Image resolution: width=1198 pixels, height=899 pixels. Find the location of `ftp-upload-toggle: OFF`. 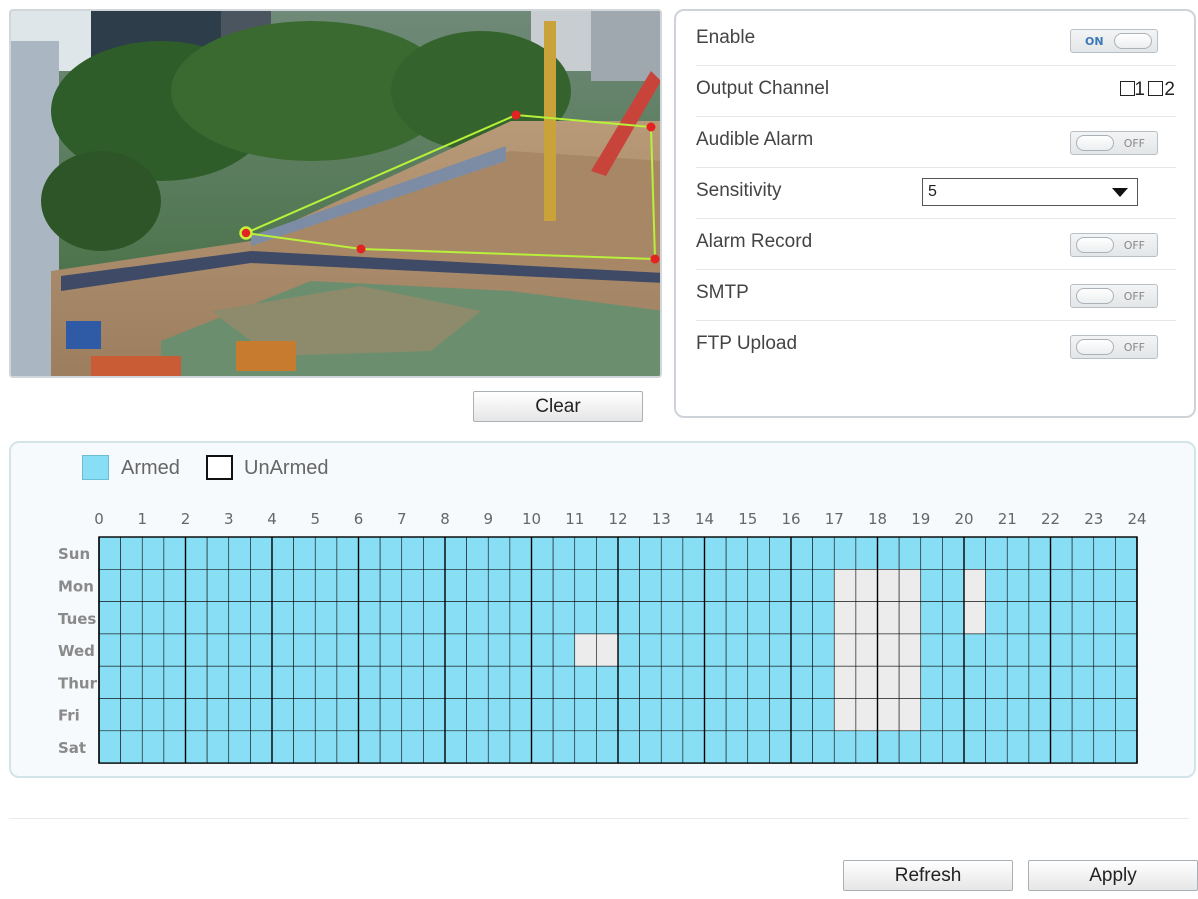

ftp-upload-toggle: OFF is located at coordinates (1114, 347).